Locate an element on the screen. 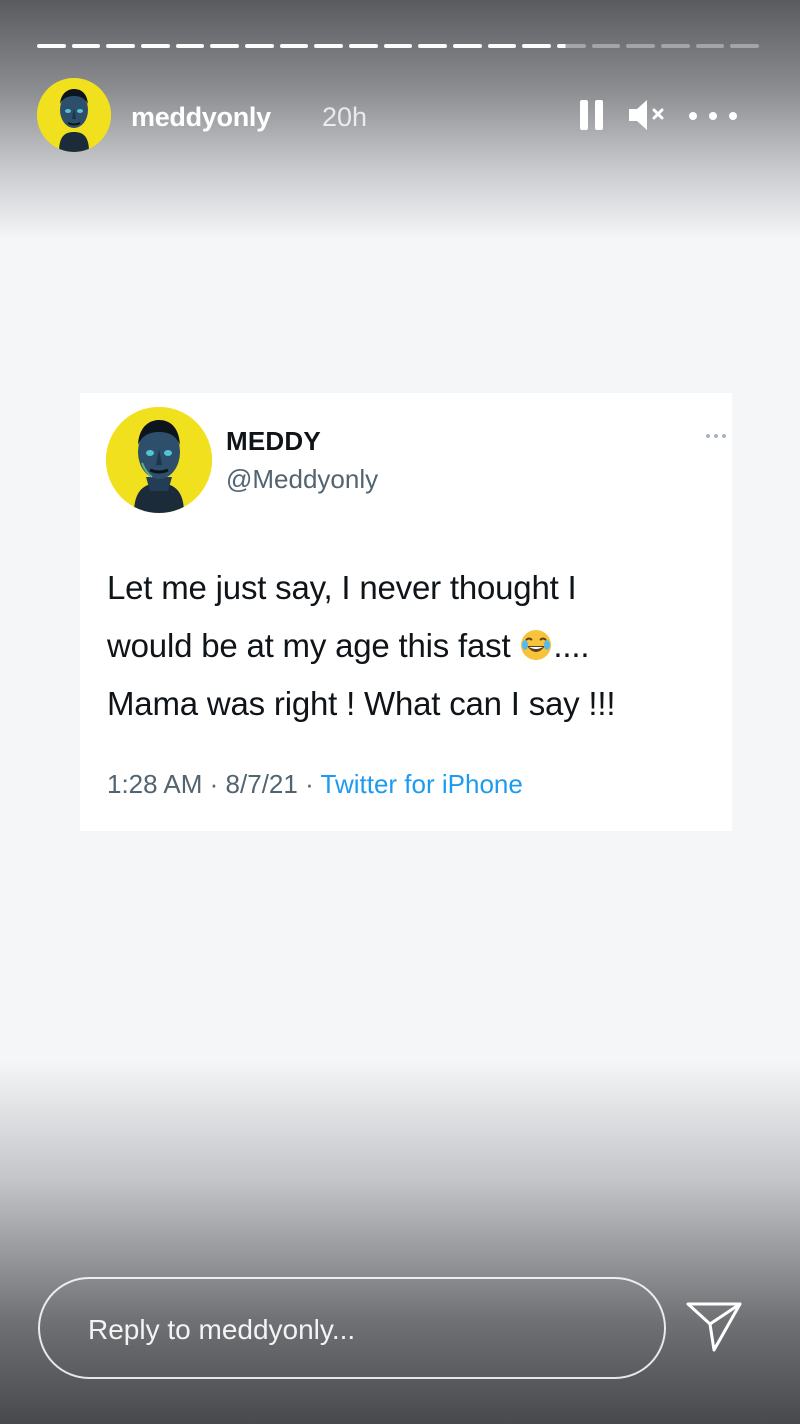 This screenshot has width=800, height=1424. story-username: meddyonly is located at coordinates (201, 117).